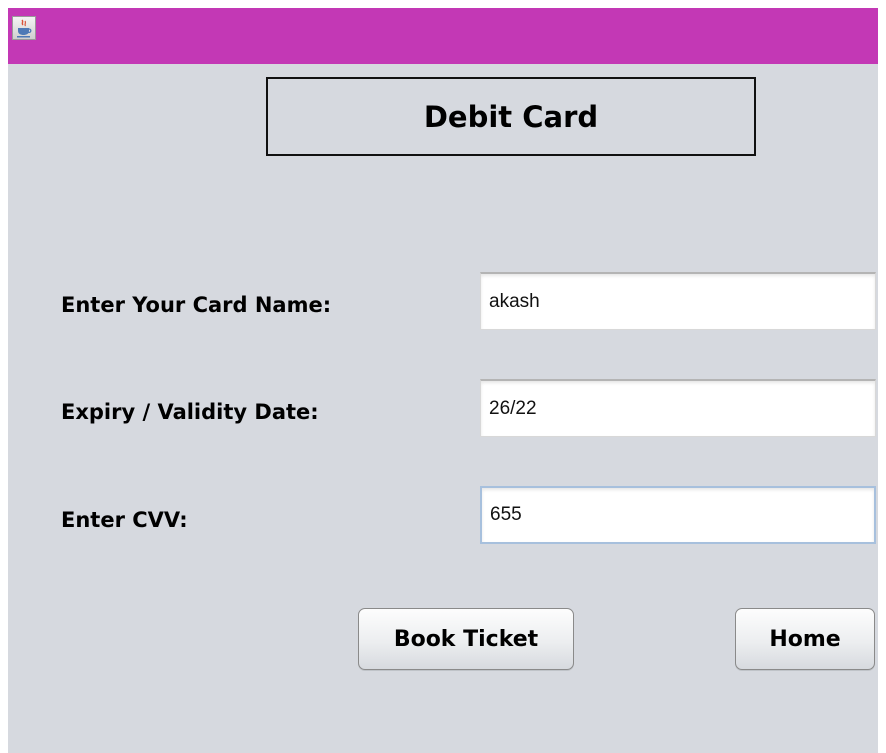 This screenshot has height=753, width=886. What do you see at coordinates (805, 639) in the screenshot?
I see `home-button: Home` at bounding box center [805, 639].